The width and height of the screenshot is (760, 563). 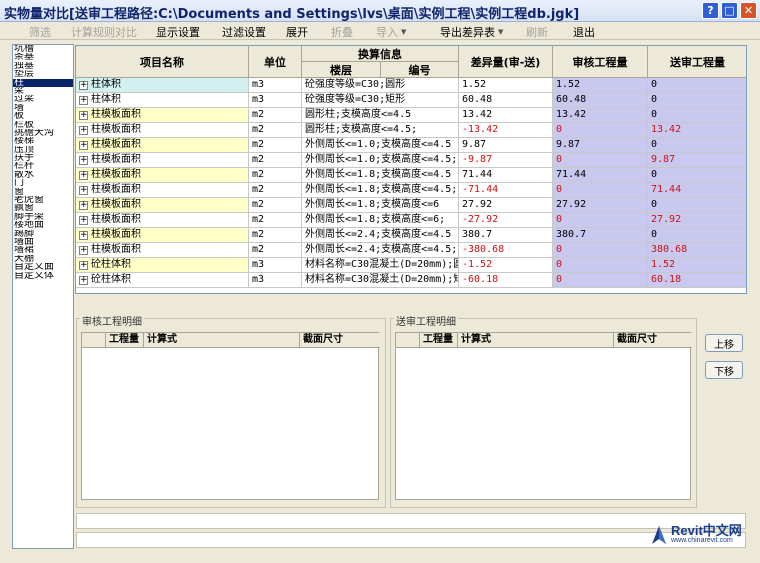 I want to click on menu-item: 显示设置, so click(x=178, y=32).